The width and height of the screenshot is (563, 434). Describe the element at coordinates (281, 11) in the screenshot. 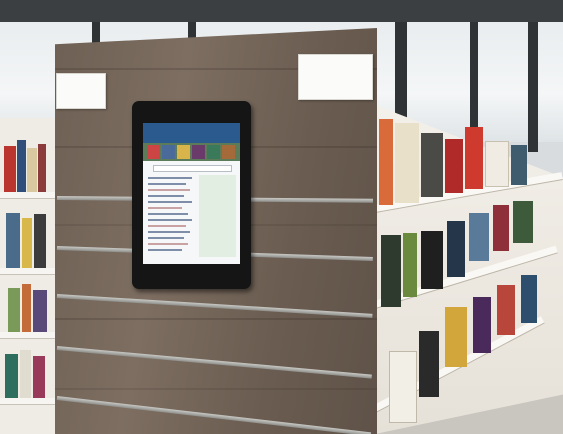

I see `ceiling` at that location.